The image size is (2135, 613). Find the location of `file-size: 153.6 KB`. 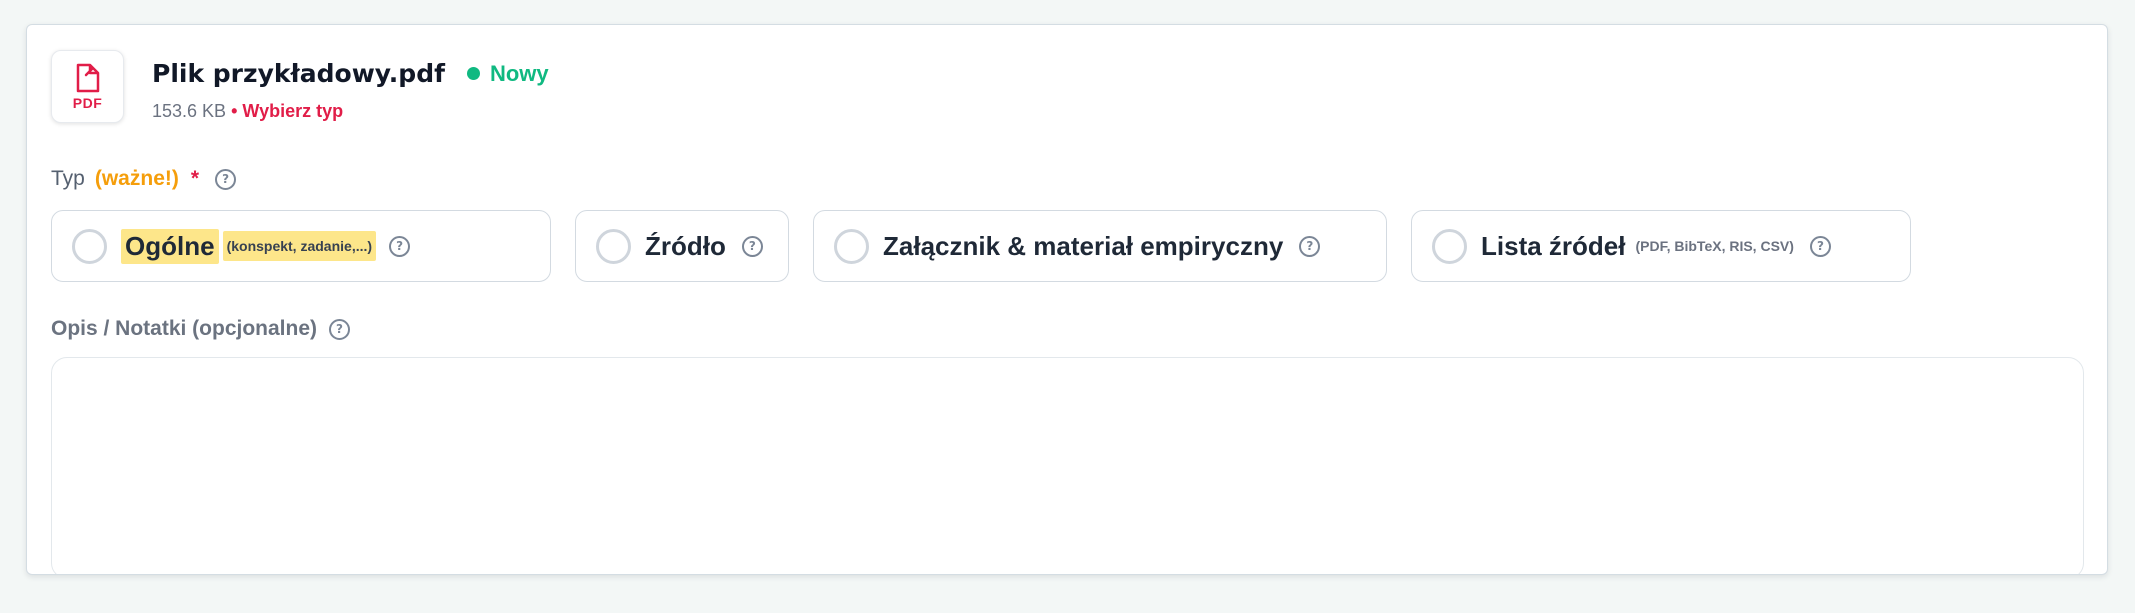

file-size: 153.6 KB is located at coordinates (189, 111).